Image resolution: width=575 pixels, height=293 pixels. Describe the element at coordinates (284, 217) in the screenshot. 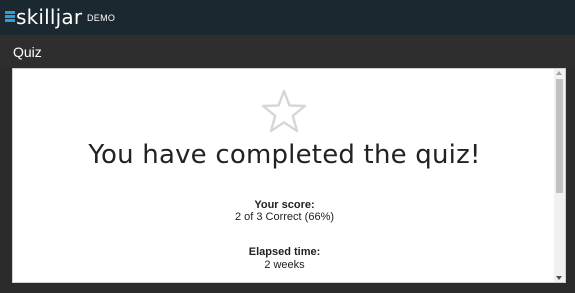

I see `score-value: 2 of 3 Correct (66%)` at that location.